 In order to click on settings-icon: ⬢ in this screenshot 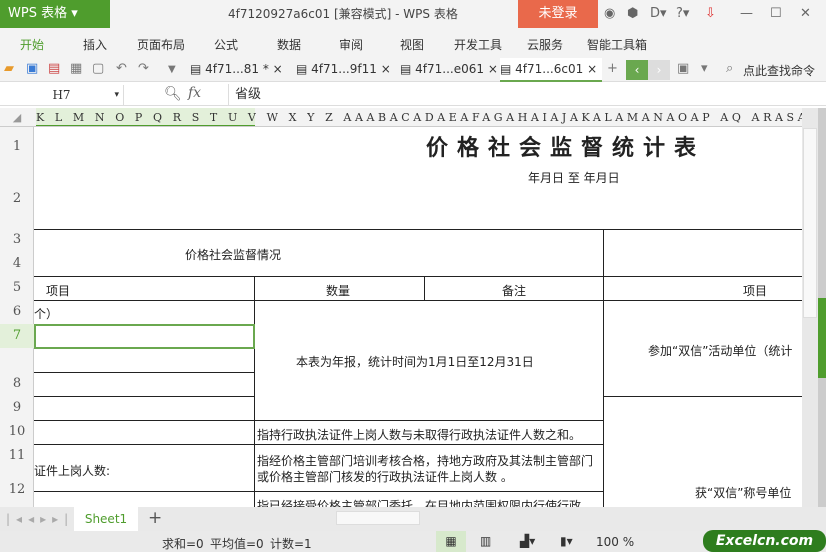, I will do `click(632, 13)`.